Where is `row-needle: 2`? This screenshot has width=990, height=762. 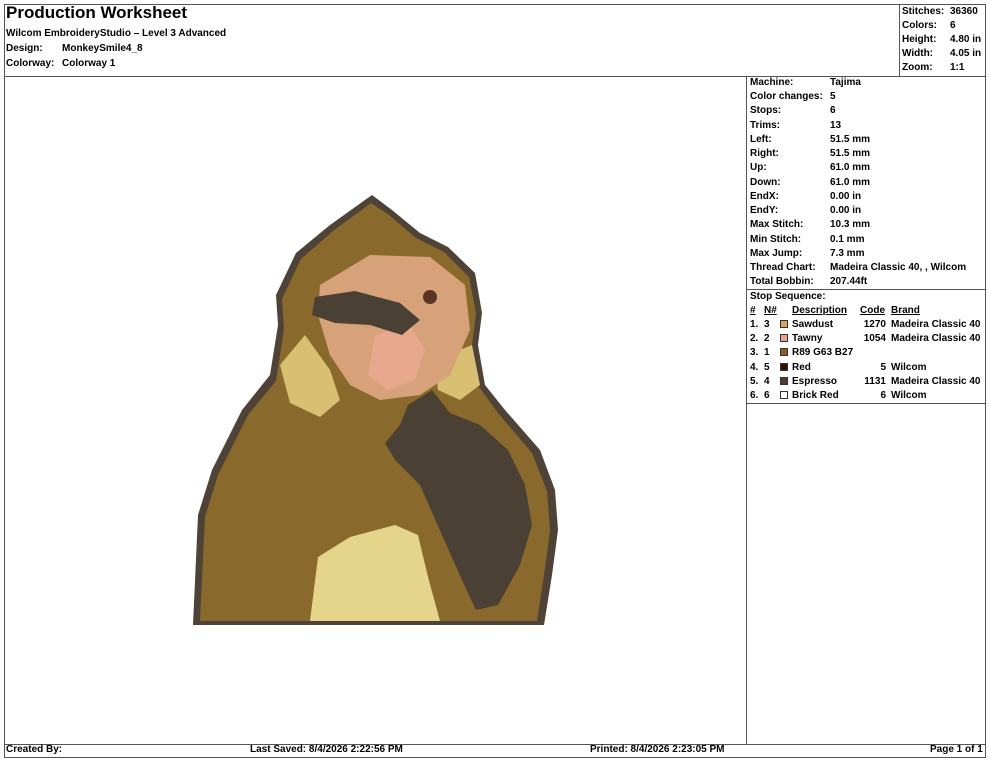 row-needle: 2 is located at coordinates (767, 338).